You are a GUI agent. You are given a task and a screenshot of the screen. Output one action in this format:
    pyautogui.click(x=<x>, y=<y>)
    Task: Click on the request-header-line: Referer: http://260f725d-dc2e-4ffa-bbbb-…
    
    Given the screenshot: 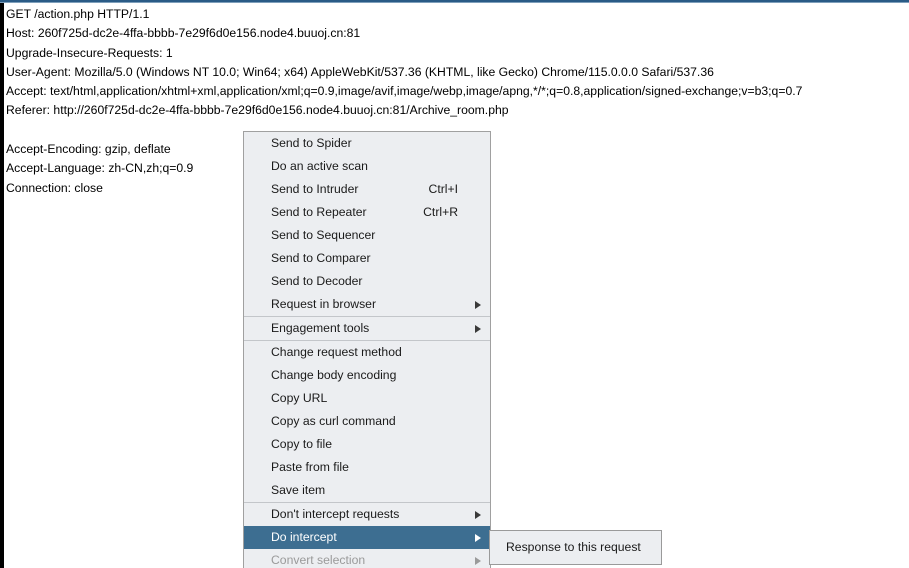 What is the action you would take?
    pyautogui.click(x=257, y=110)
    